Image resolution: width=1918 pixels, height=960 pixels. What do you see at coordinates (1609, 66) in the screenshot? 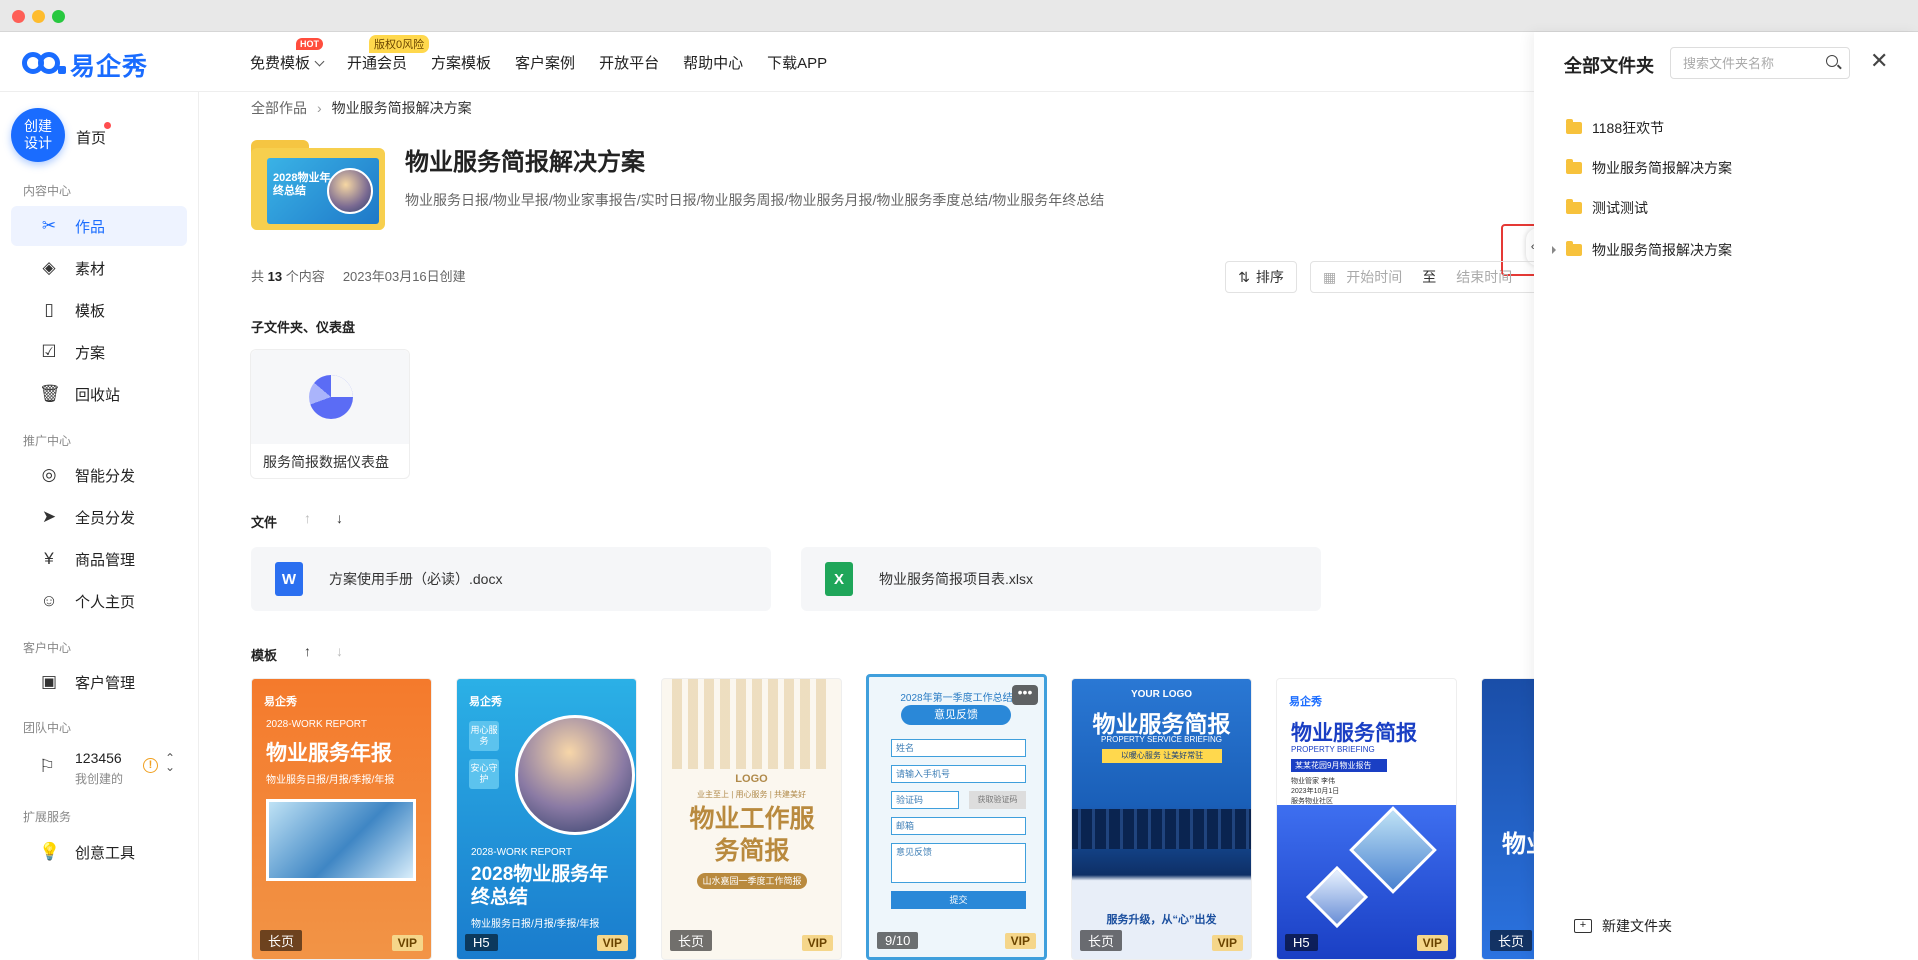
I see `panel-title: 全部文件夹` at bounding box center [1609, 66].